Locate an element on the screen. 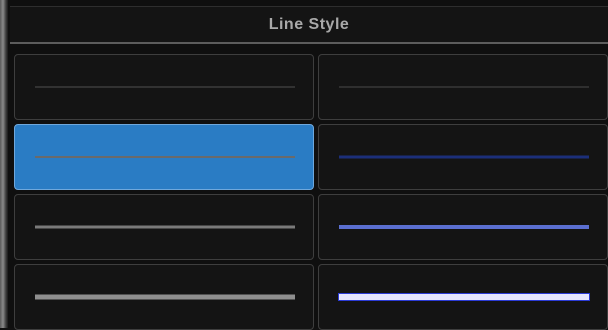 Image resolution: width=608 pixels, height=330 pixels. left-edge-rail is located at coordinates (4, 164).